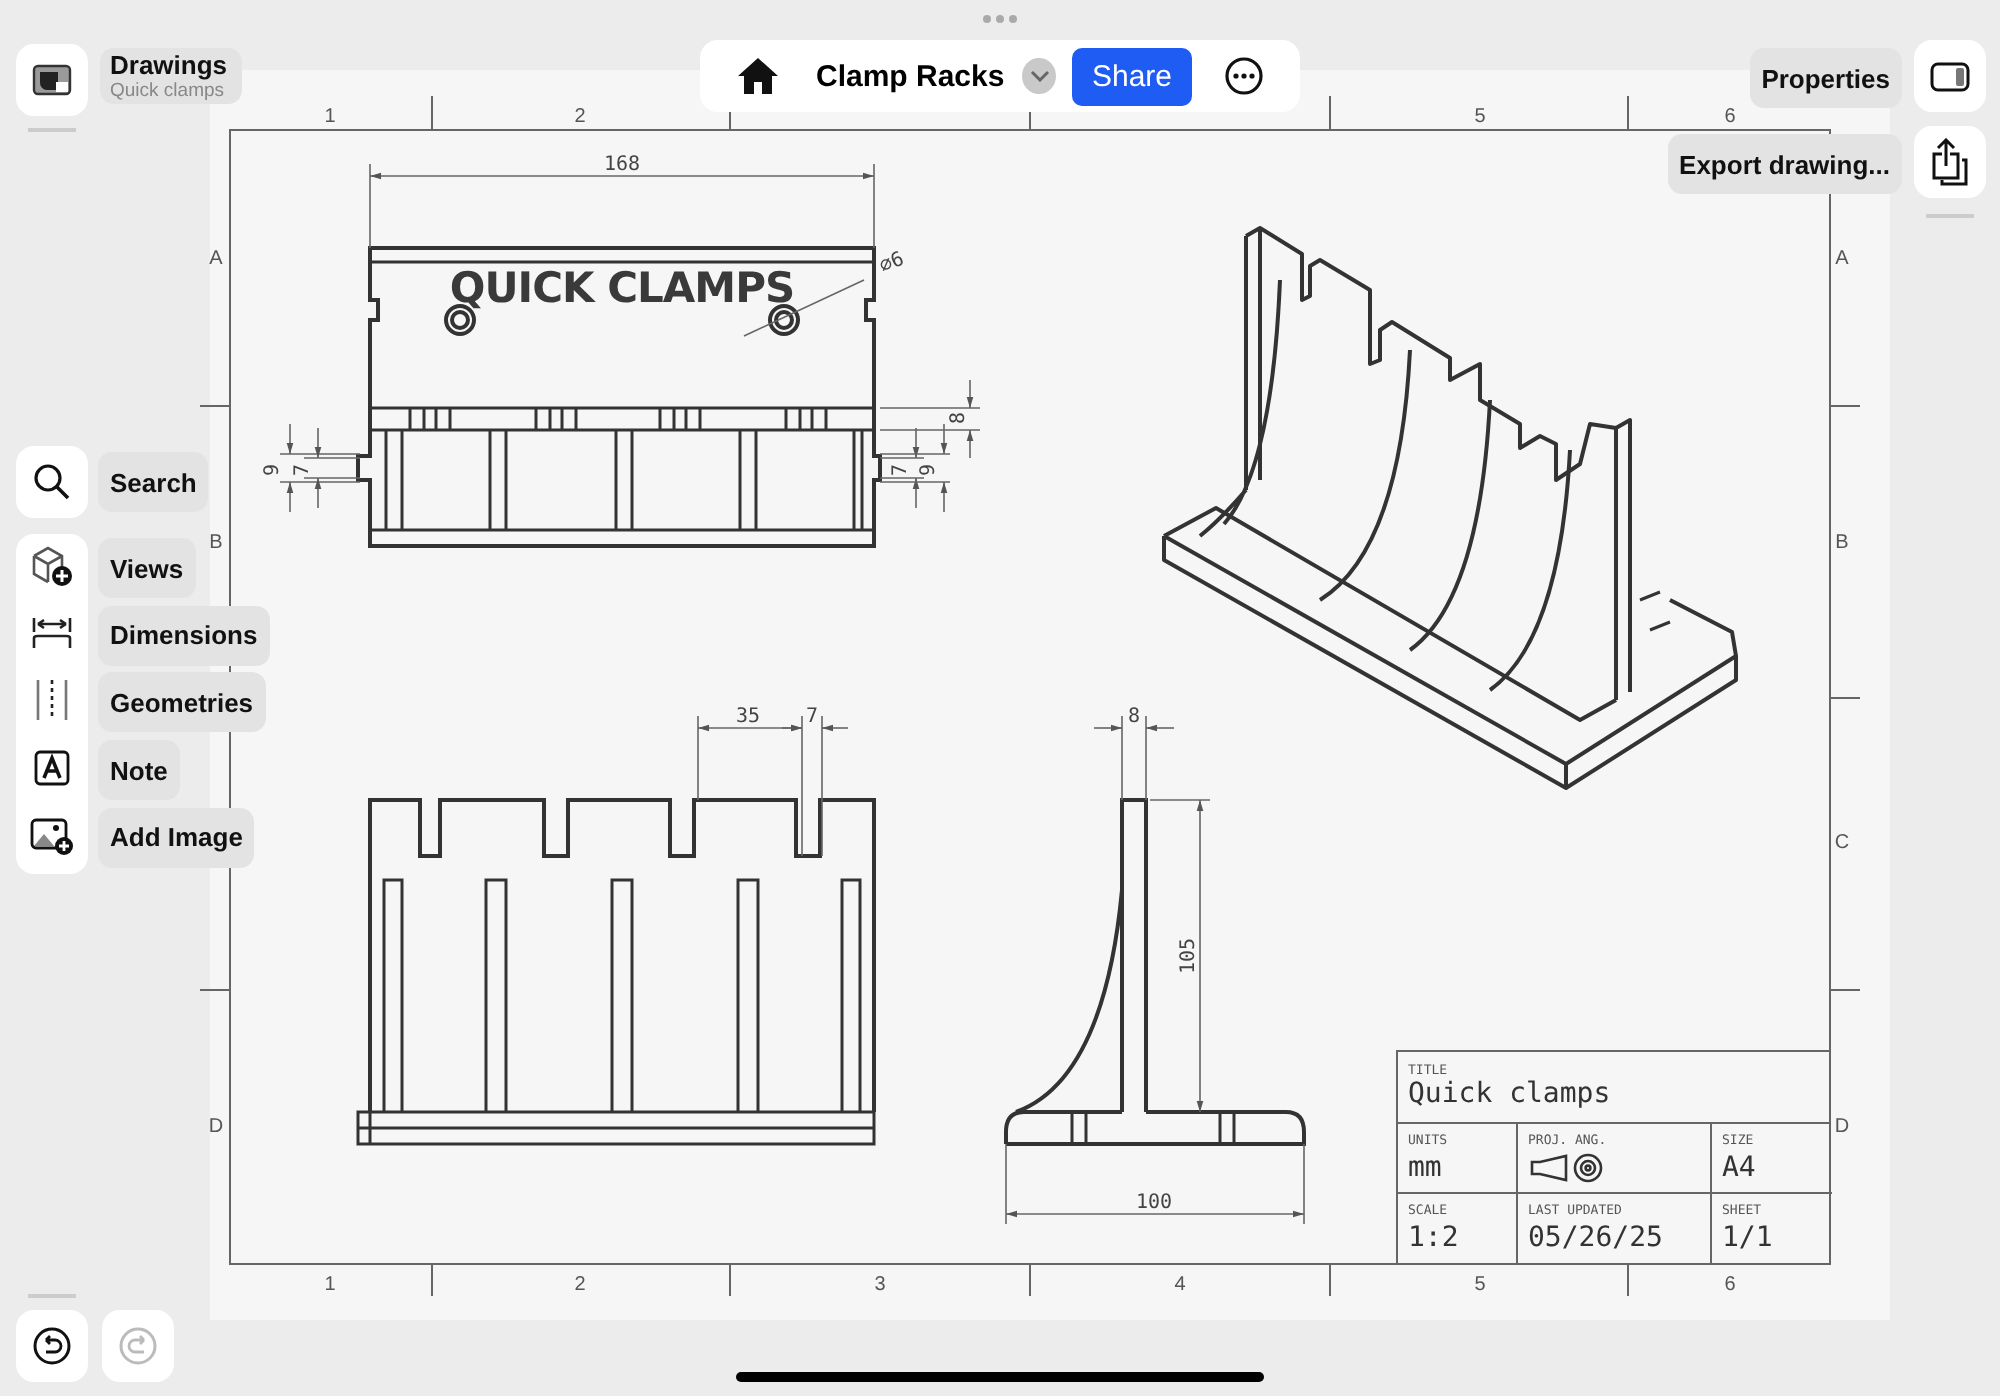  What do you see at coordinates (748, 717) in the screenshot?
I see `dimension-label: 35` at bounding box center [748, 717].